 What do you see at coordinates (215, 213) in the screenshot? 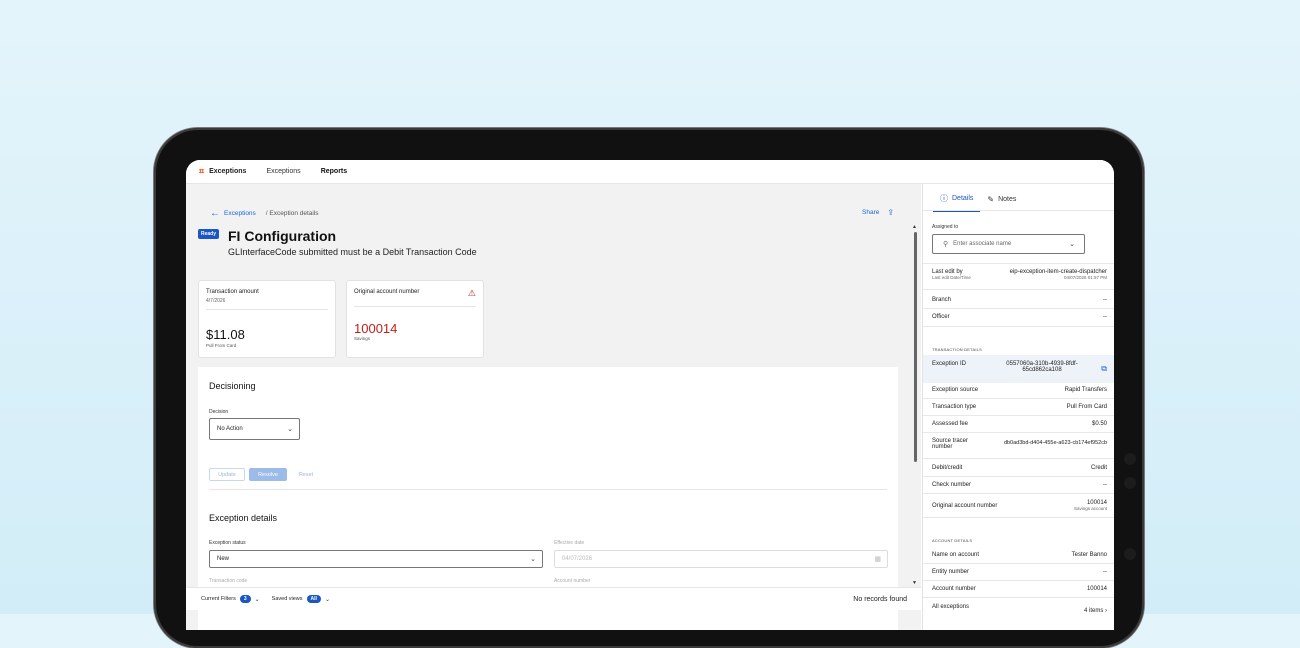
I see `arrow-left-icon: ←` at bounding box center [215, 213].